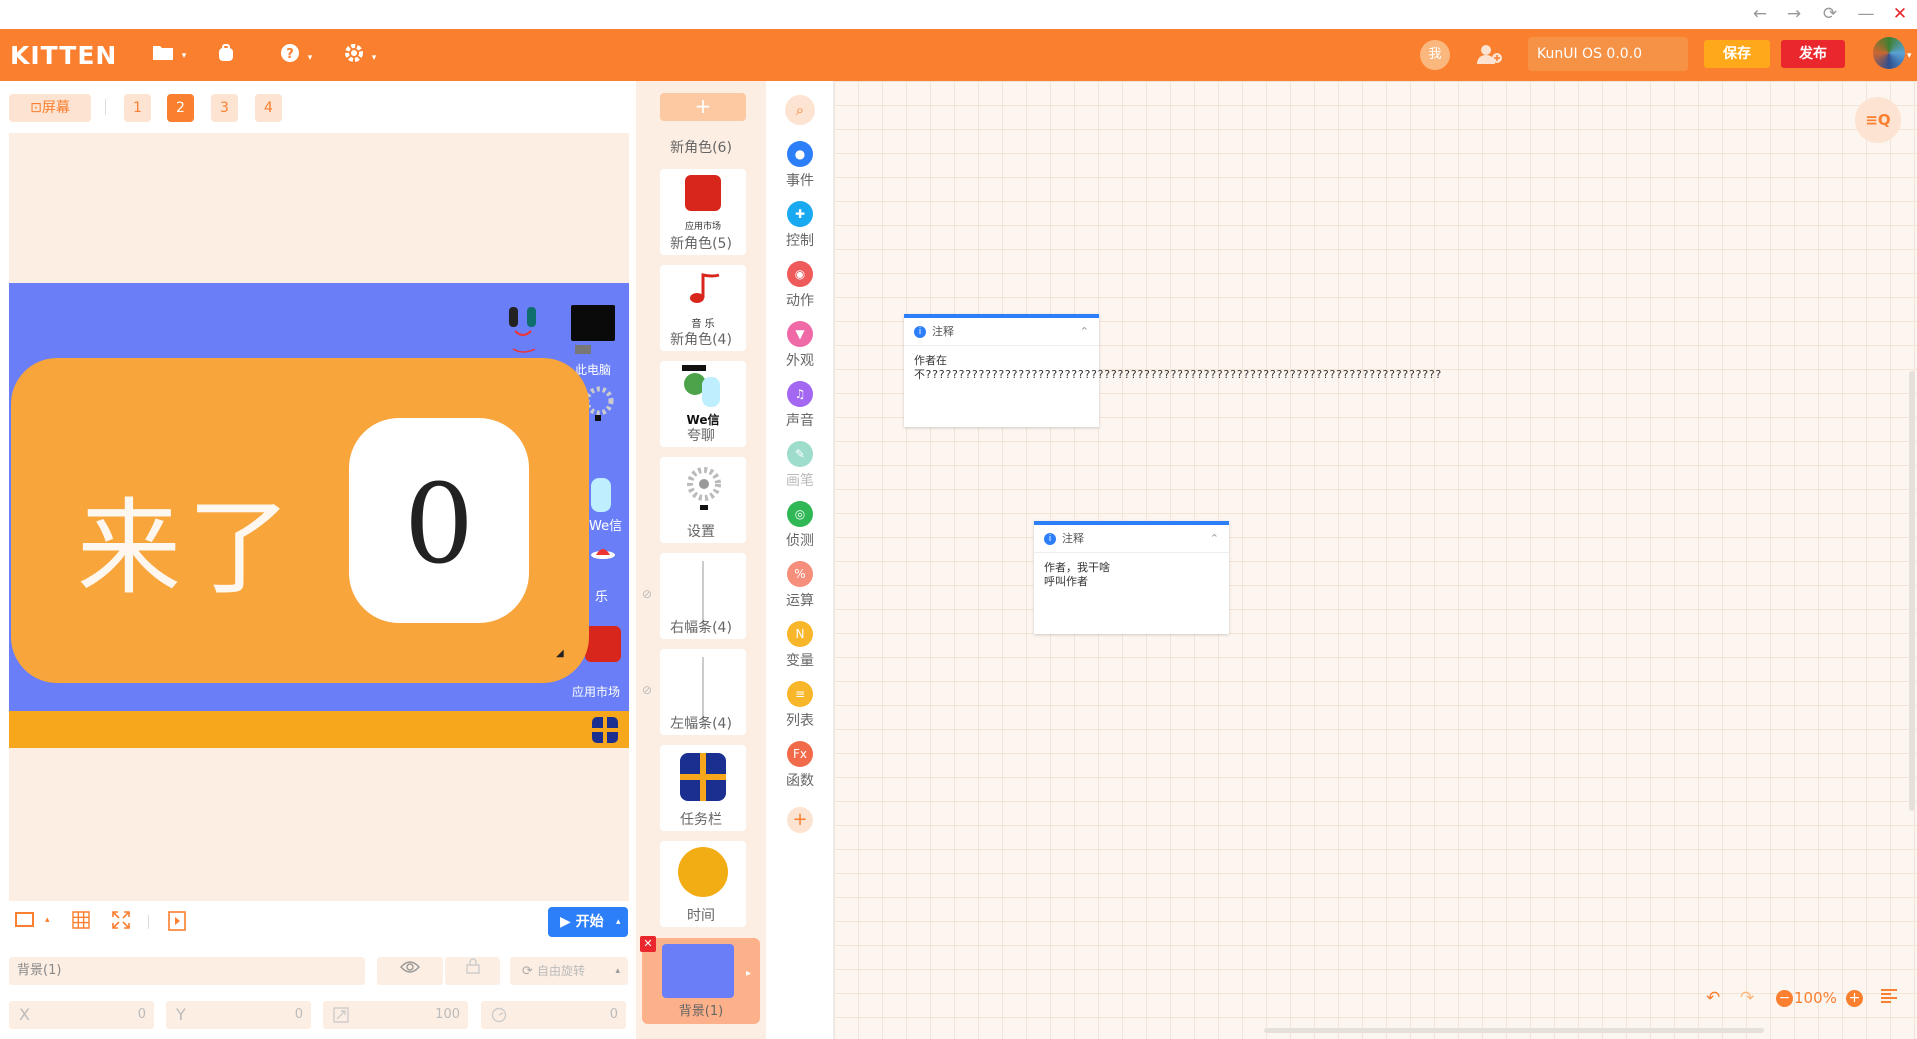  I want to click on fullscreen-icon, so click(121, 922).